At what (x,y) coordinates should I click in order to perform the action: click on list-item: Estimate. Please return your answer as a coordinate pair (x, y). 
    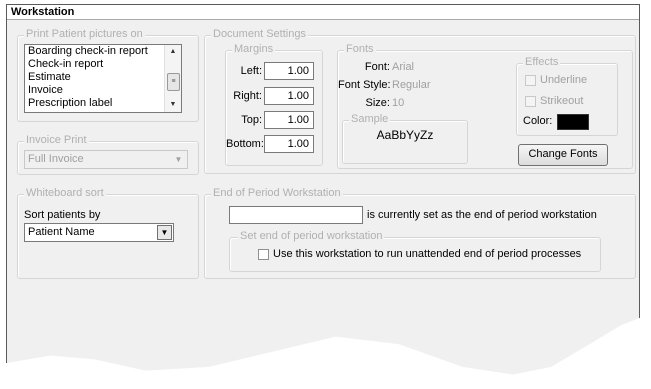
    Looking at the image, I should click on (103, 77).